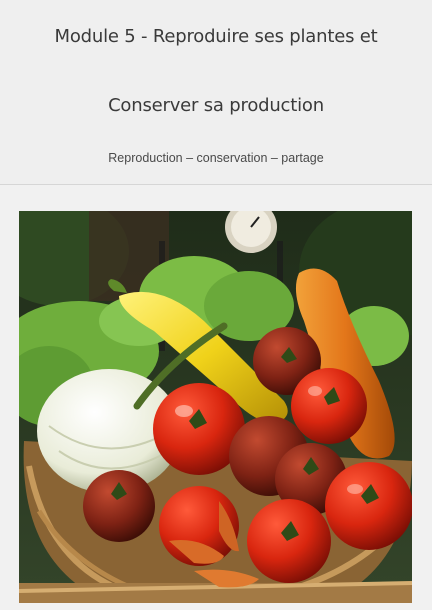 Image resolution: width=432 pixels, height=610 pixels. I want to click on module-subtitle: Reproduction – conservation – partage, so click(216, 158).